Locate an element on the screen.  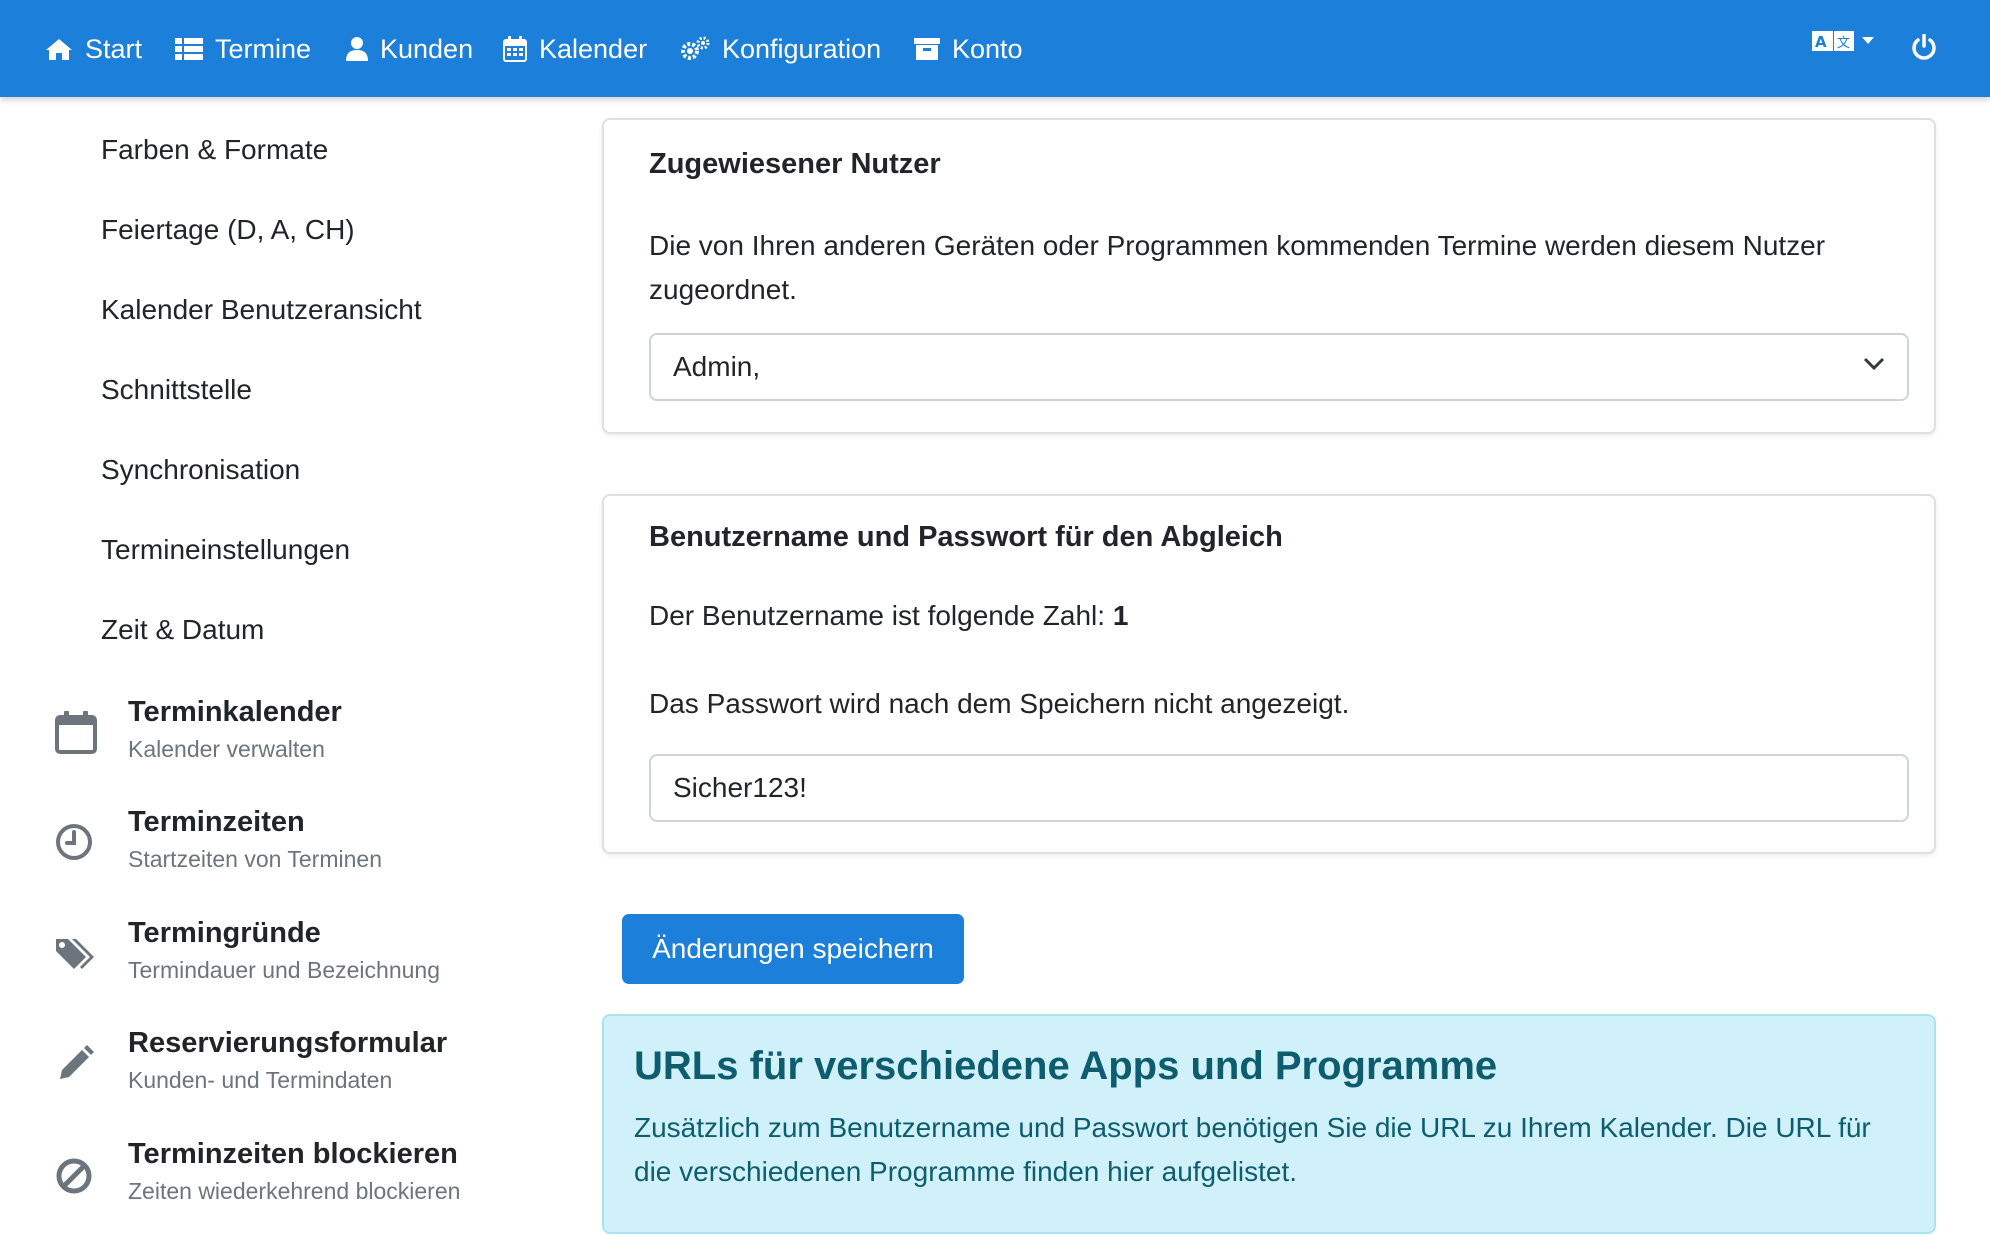
nav-kalender: Kalender is located at coordinates (575, 49).